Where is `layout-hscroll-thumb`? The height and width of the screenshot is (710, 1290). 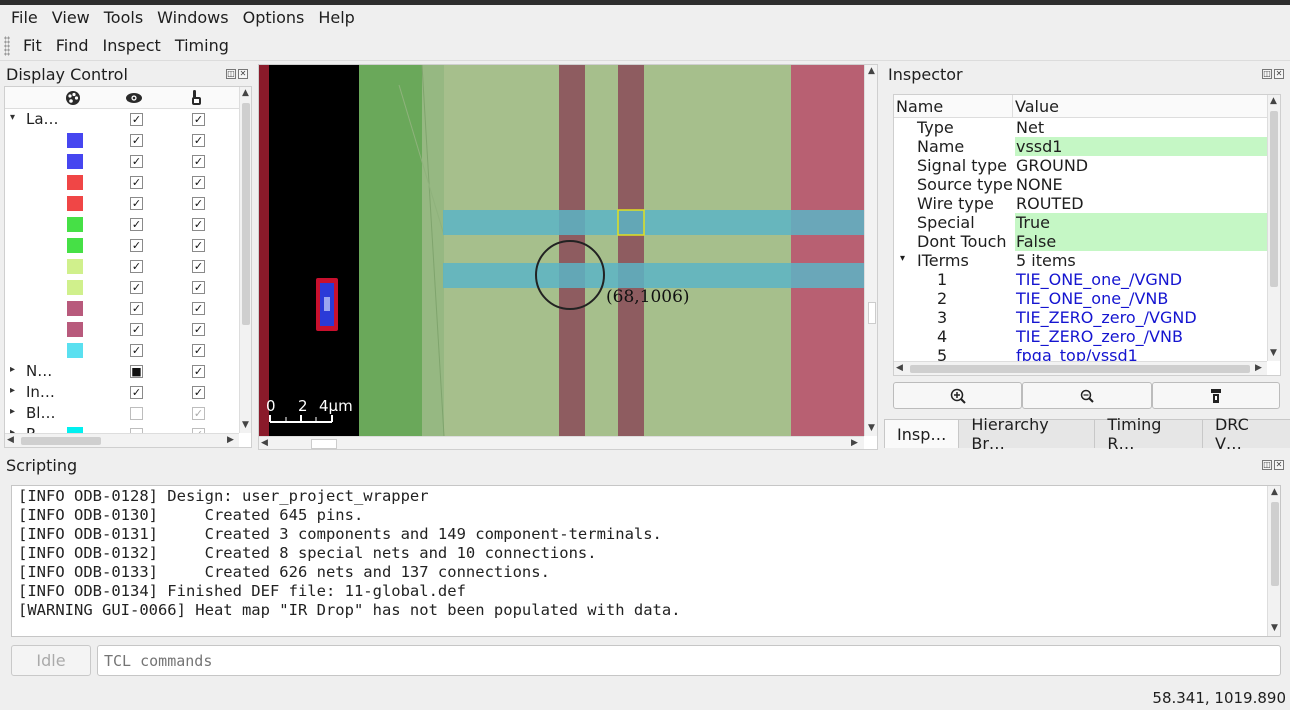 layout-hscroll-thumb is located at coordinates (324, 444).